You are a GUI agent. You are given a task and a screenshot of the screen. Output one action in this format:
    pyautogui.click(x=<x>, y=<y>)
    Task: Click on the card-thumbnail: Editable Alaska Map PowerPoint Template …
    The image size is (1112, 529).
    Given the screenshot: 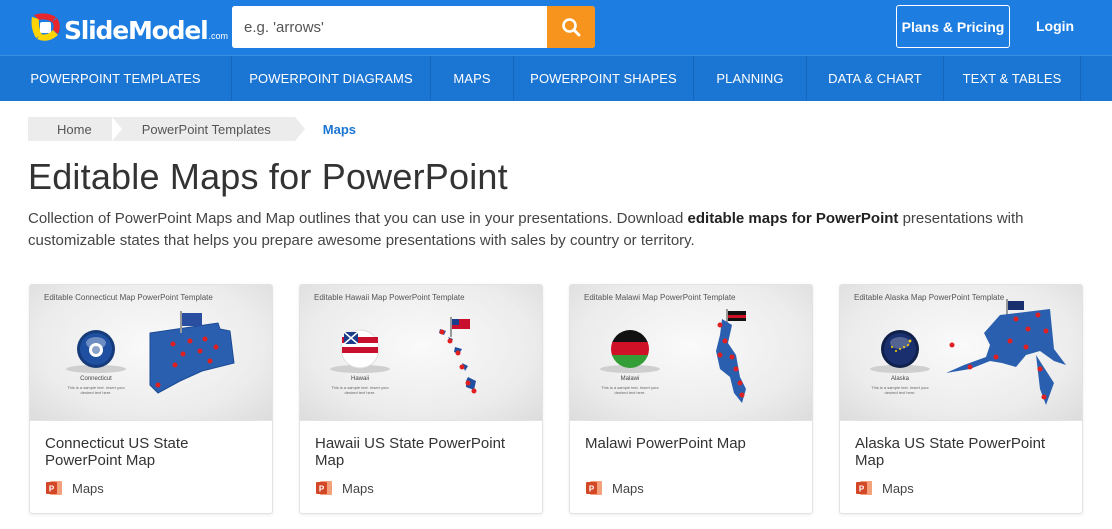 What is the action you would take?
    pyautogui.click(x=961, y=353)
    